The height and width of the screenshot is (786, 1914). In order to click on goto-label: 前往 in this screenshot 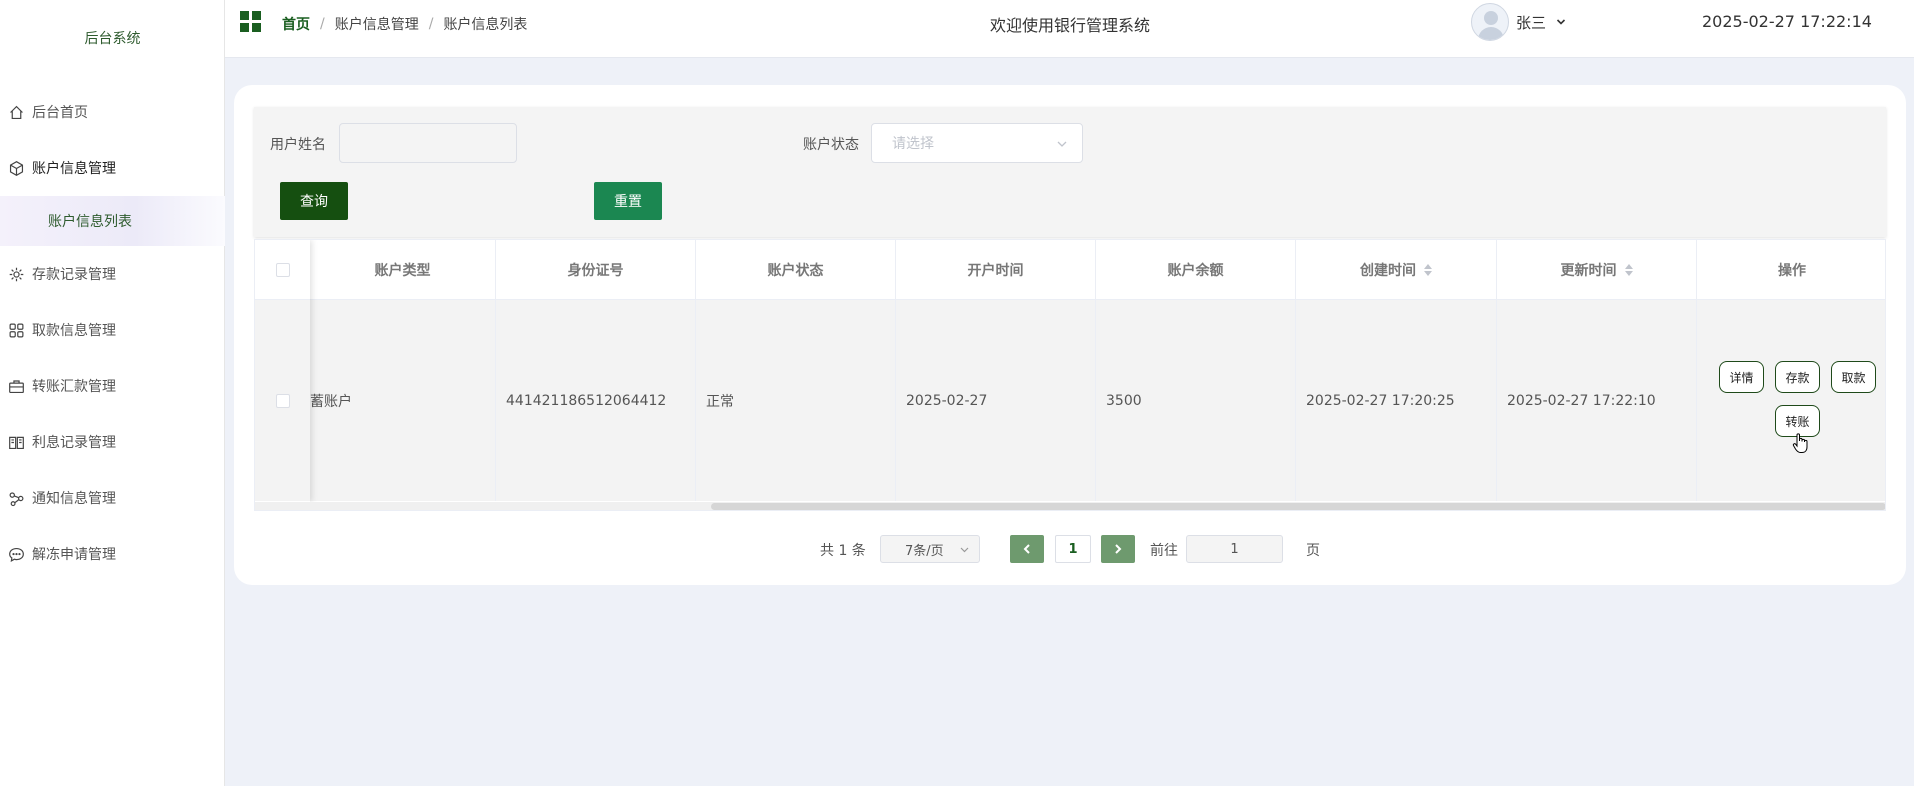, I will do `click(1164, 551)`.